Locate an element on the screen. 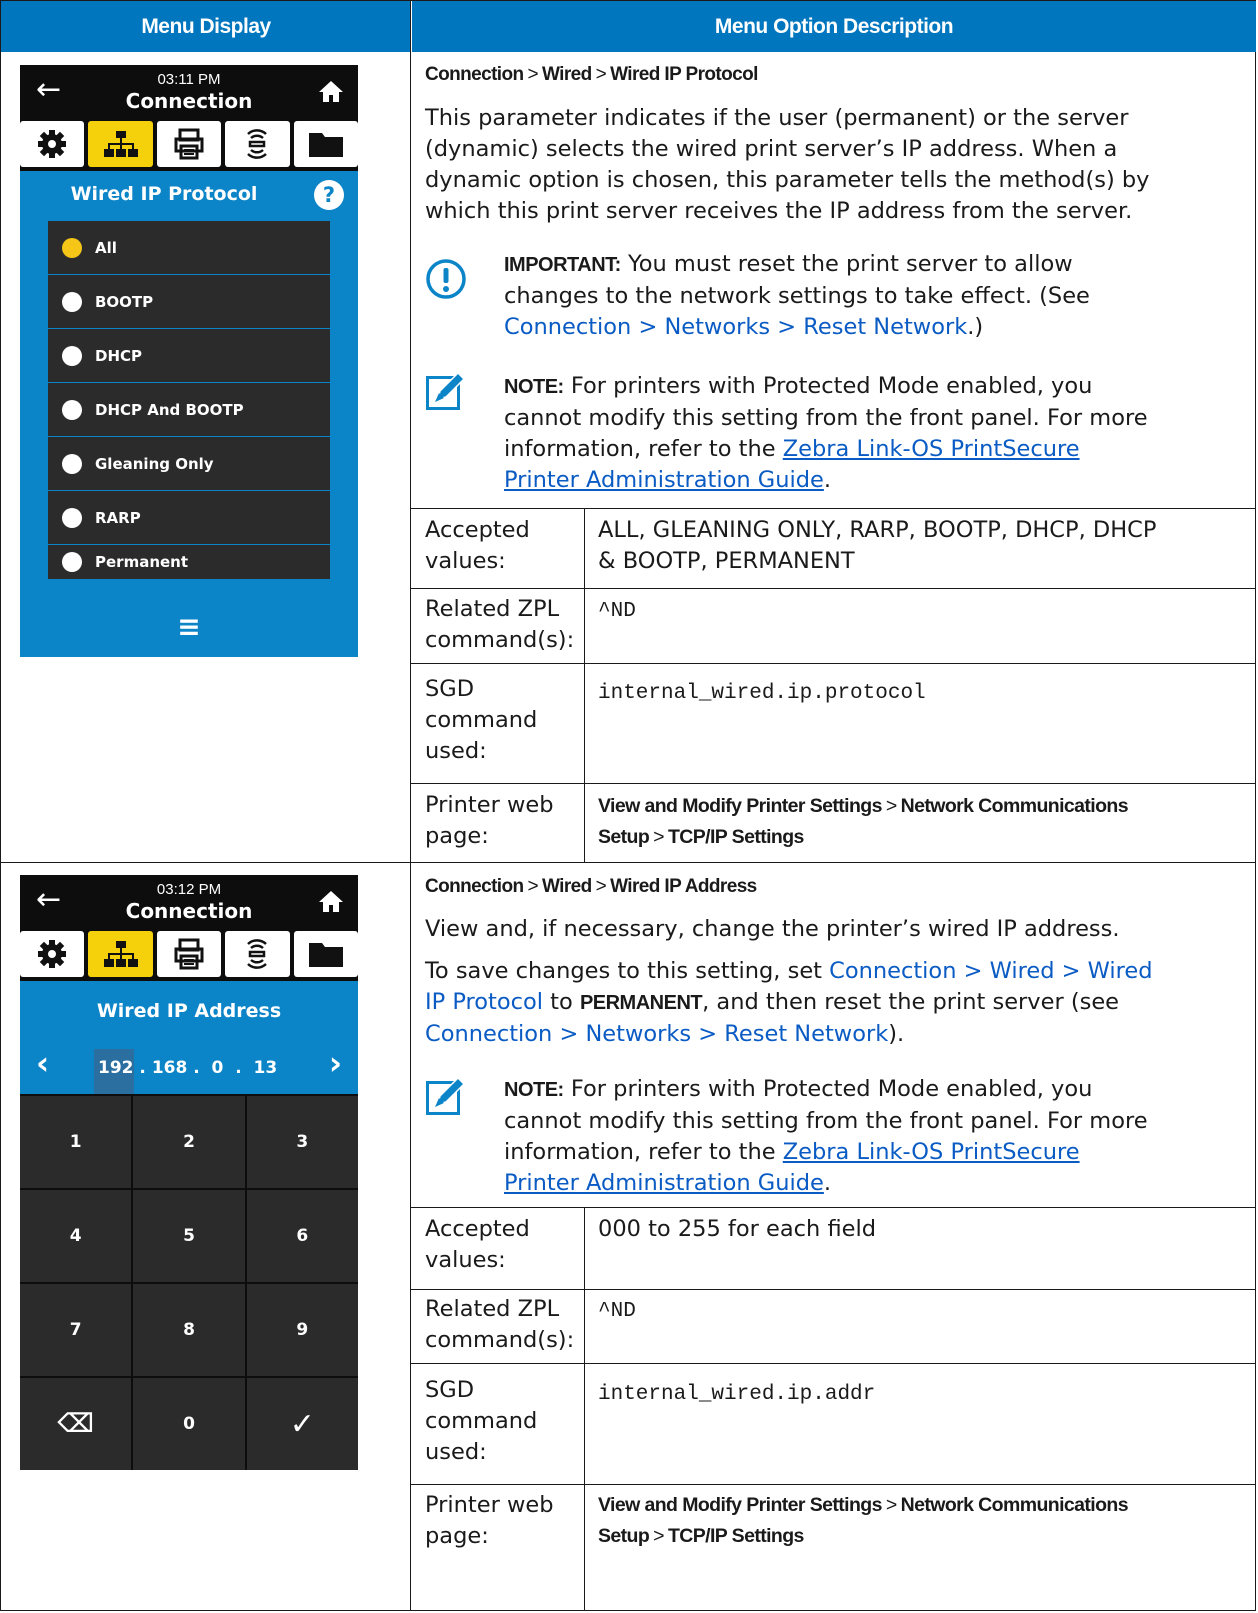  option-label: RARP is located at coordinates (118, 517).